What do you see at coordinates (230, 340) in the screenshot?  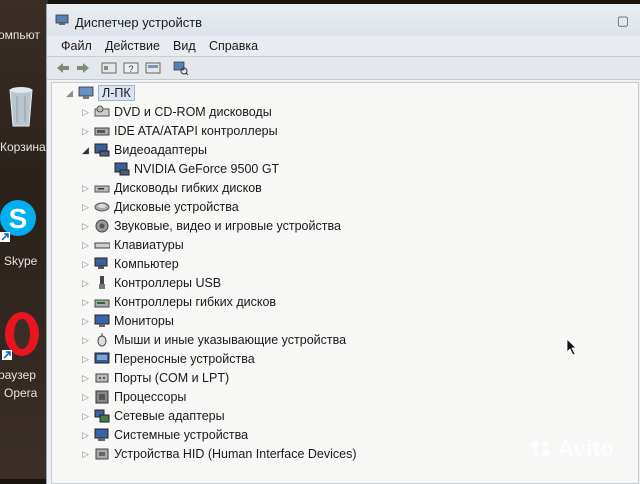 I see `tree-item-label: Мыши и иные указывающие устройства` at bounding box center [230, 340].